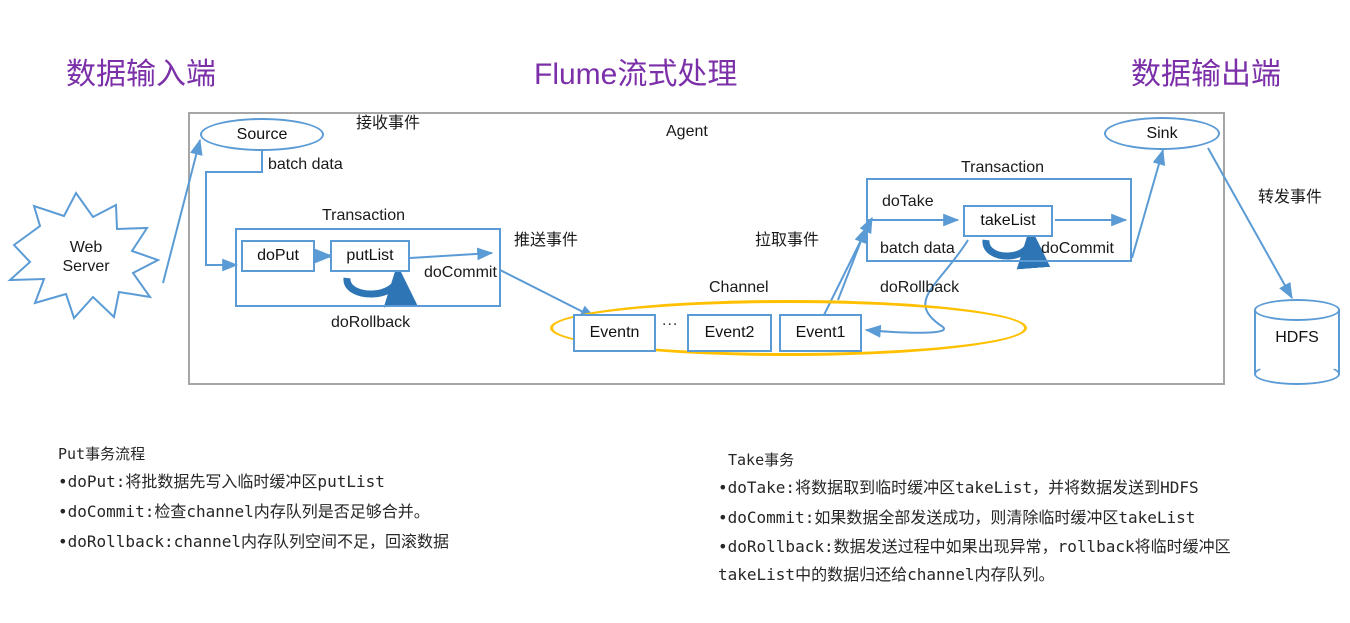  Describe the element at coordinates (687, 131) in the screenshot. I see `agent-label: Agent` at that location.